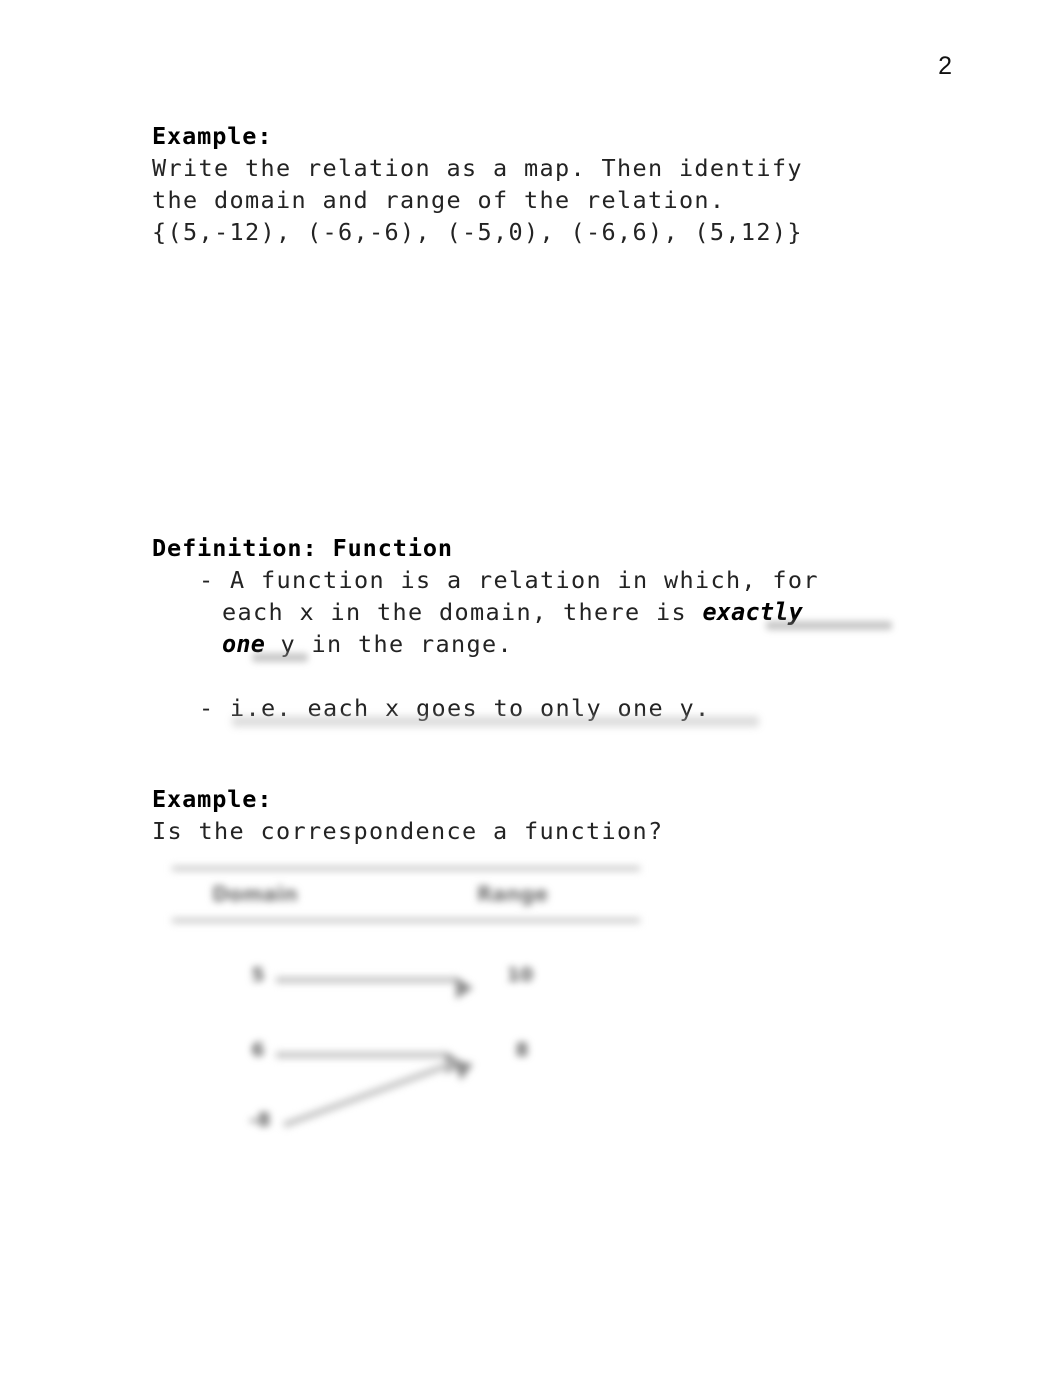  What do you see at coordinates (260, 1120) in the screenshot?
I see `diagram-domain-node-3: -8` at bounding box center [260, 1120].